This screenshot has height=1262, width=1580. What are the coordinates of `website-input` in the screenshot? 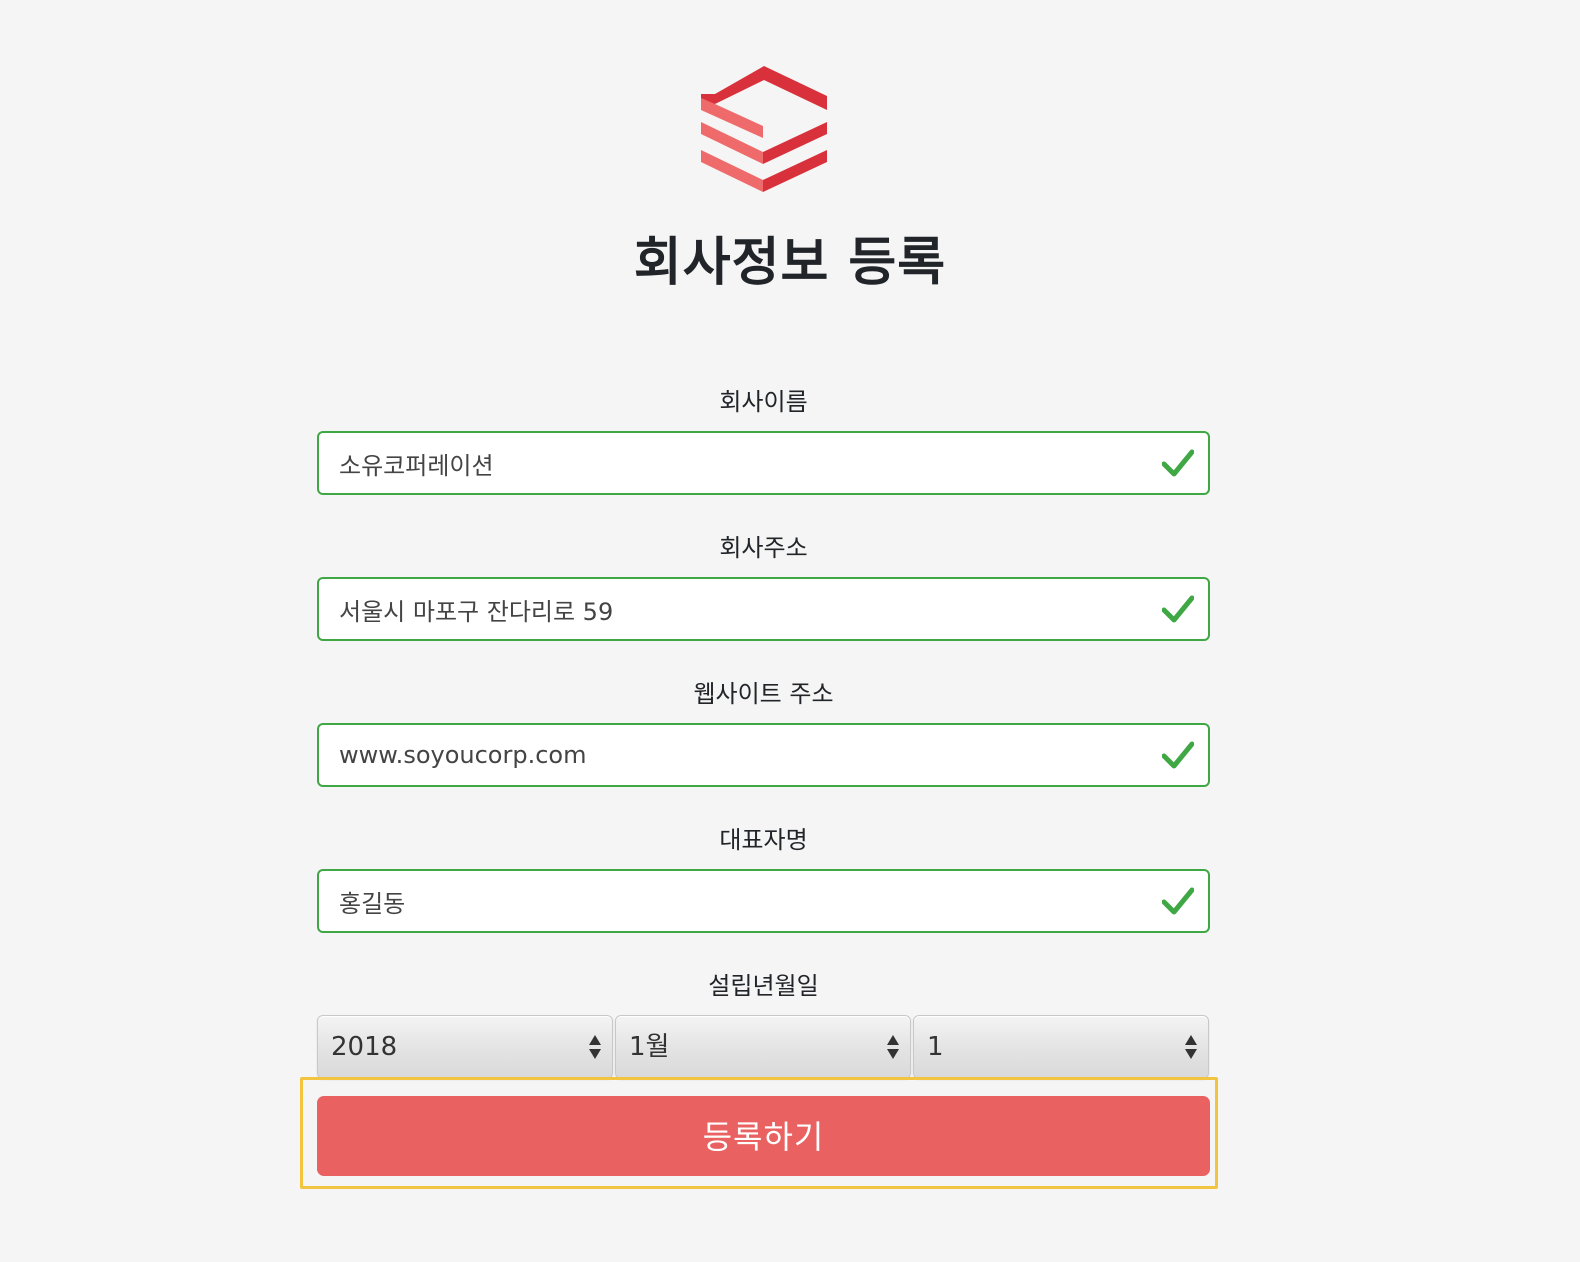 It's located at (763, 755).